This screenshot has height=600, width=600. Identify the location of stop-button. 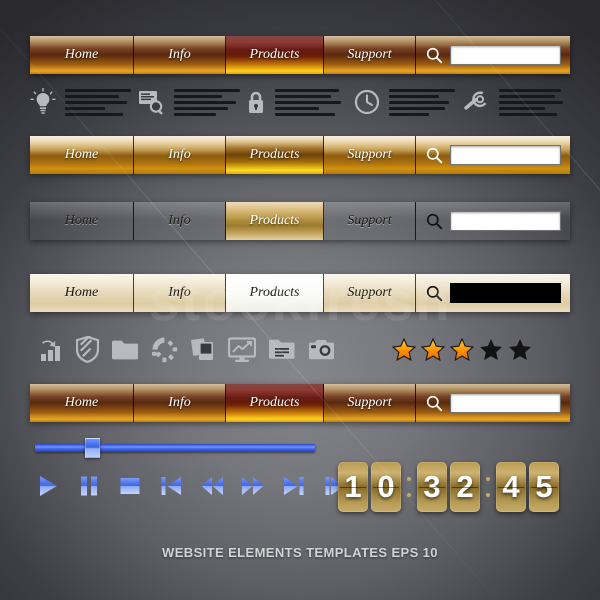
(130, 486).